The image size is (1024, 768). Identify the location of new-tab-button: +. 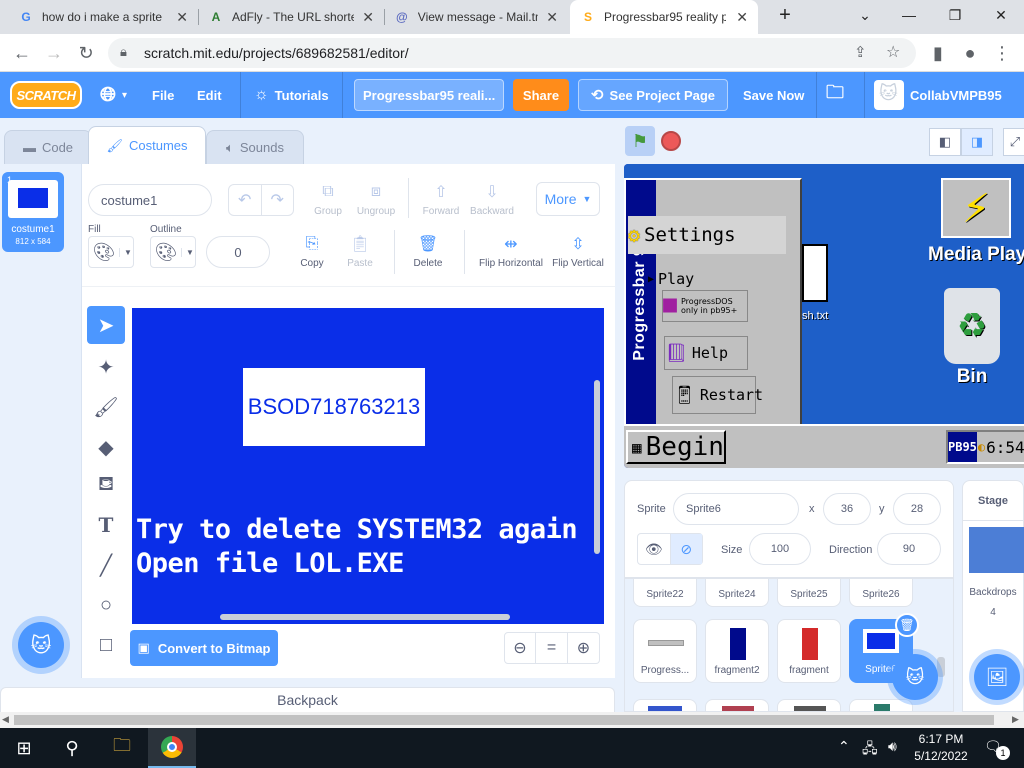
(785, 15).